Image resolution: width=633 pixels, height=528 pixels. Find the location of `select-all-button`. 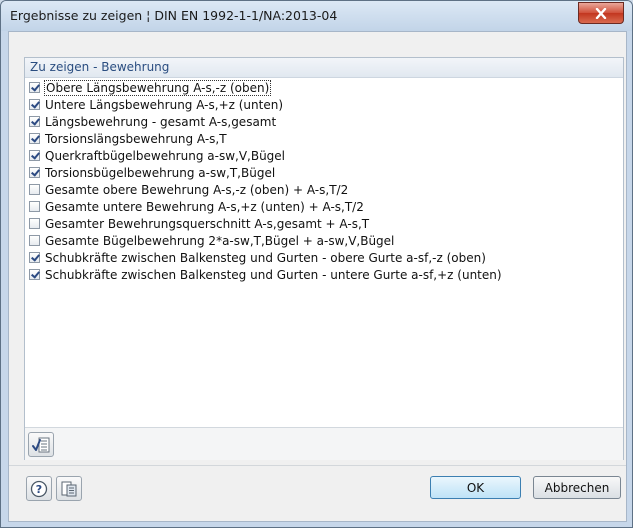

select-all-button is located at coordinates (41, 444).